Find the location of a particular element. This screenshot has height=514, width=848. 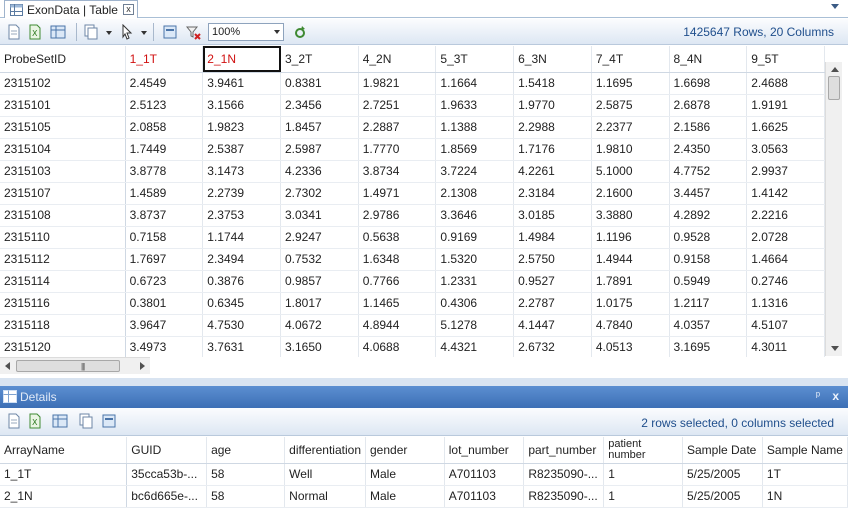

table-cell: 3.1695 is located at coordinates (708, 346).